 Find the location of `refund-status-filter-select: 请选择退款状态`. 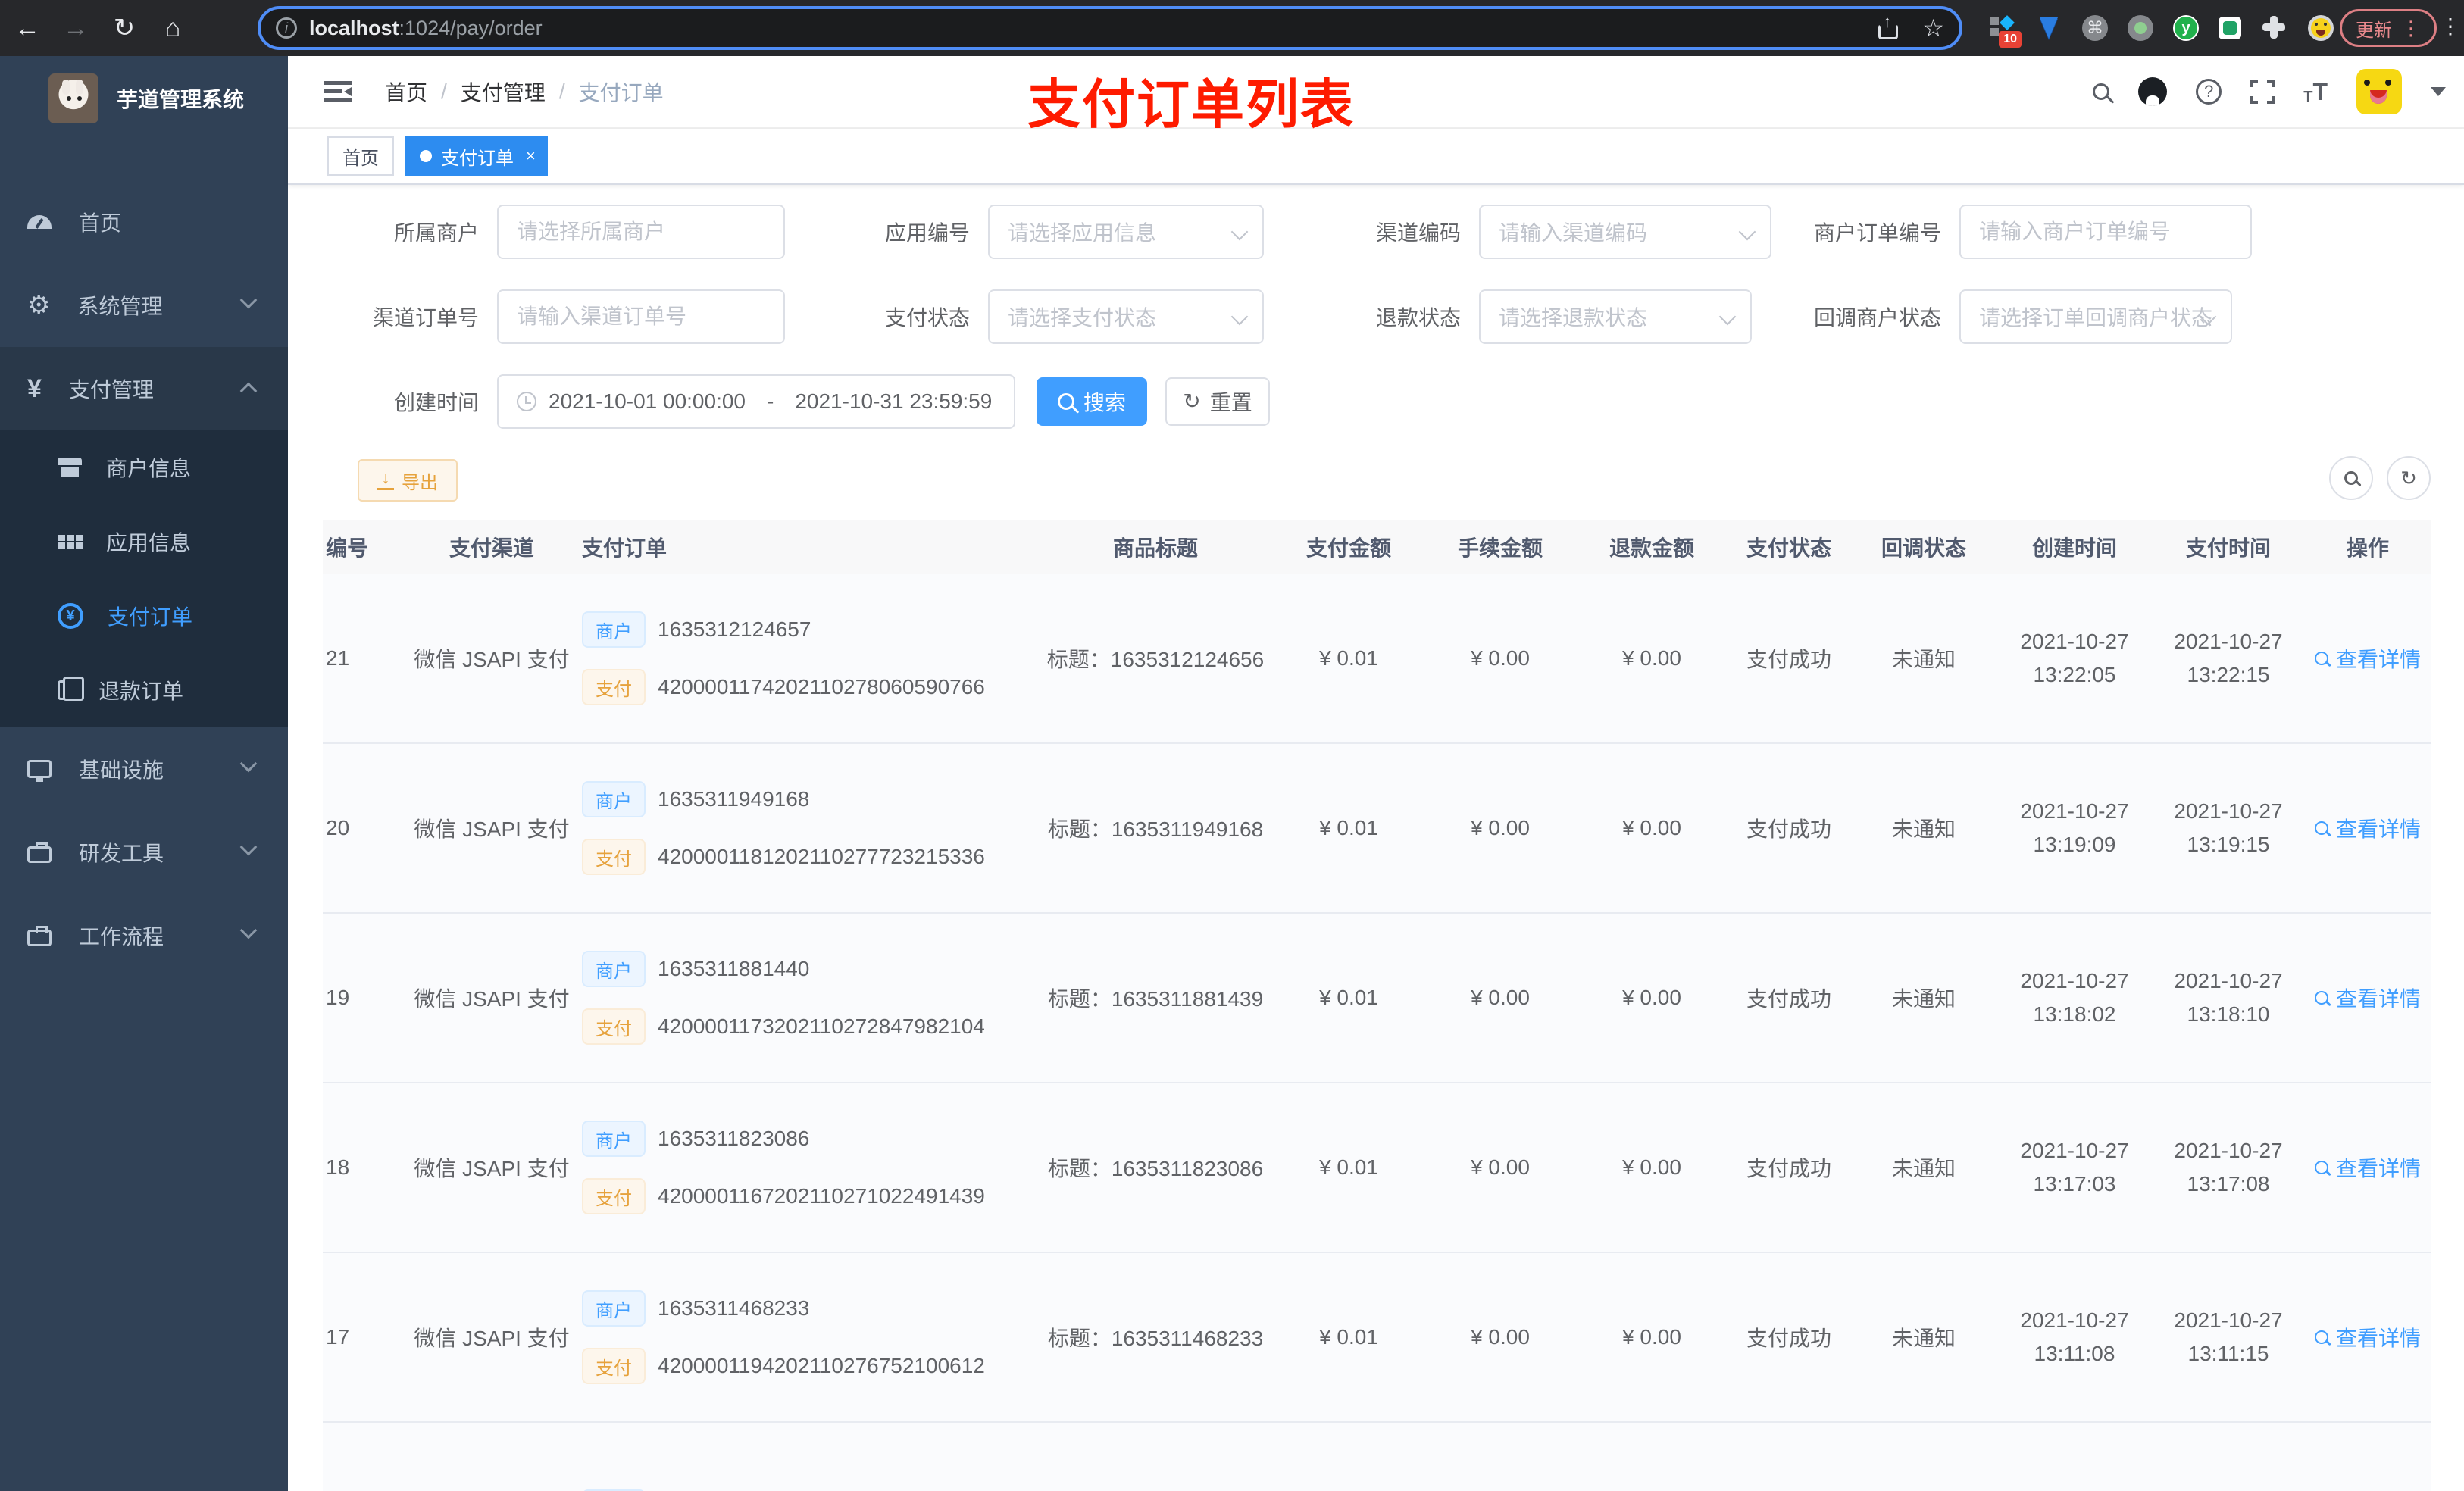

refund-status-filter-select: 请选择退款状态 is located at coordinates (1615, 316).